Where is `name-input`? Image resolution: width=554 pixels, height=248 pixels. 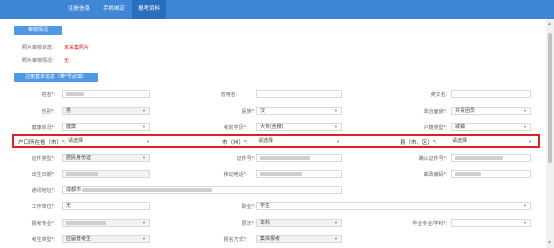
name-input is located at coordinates (106, 94).